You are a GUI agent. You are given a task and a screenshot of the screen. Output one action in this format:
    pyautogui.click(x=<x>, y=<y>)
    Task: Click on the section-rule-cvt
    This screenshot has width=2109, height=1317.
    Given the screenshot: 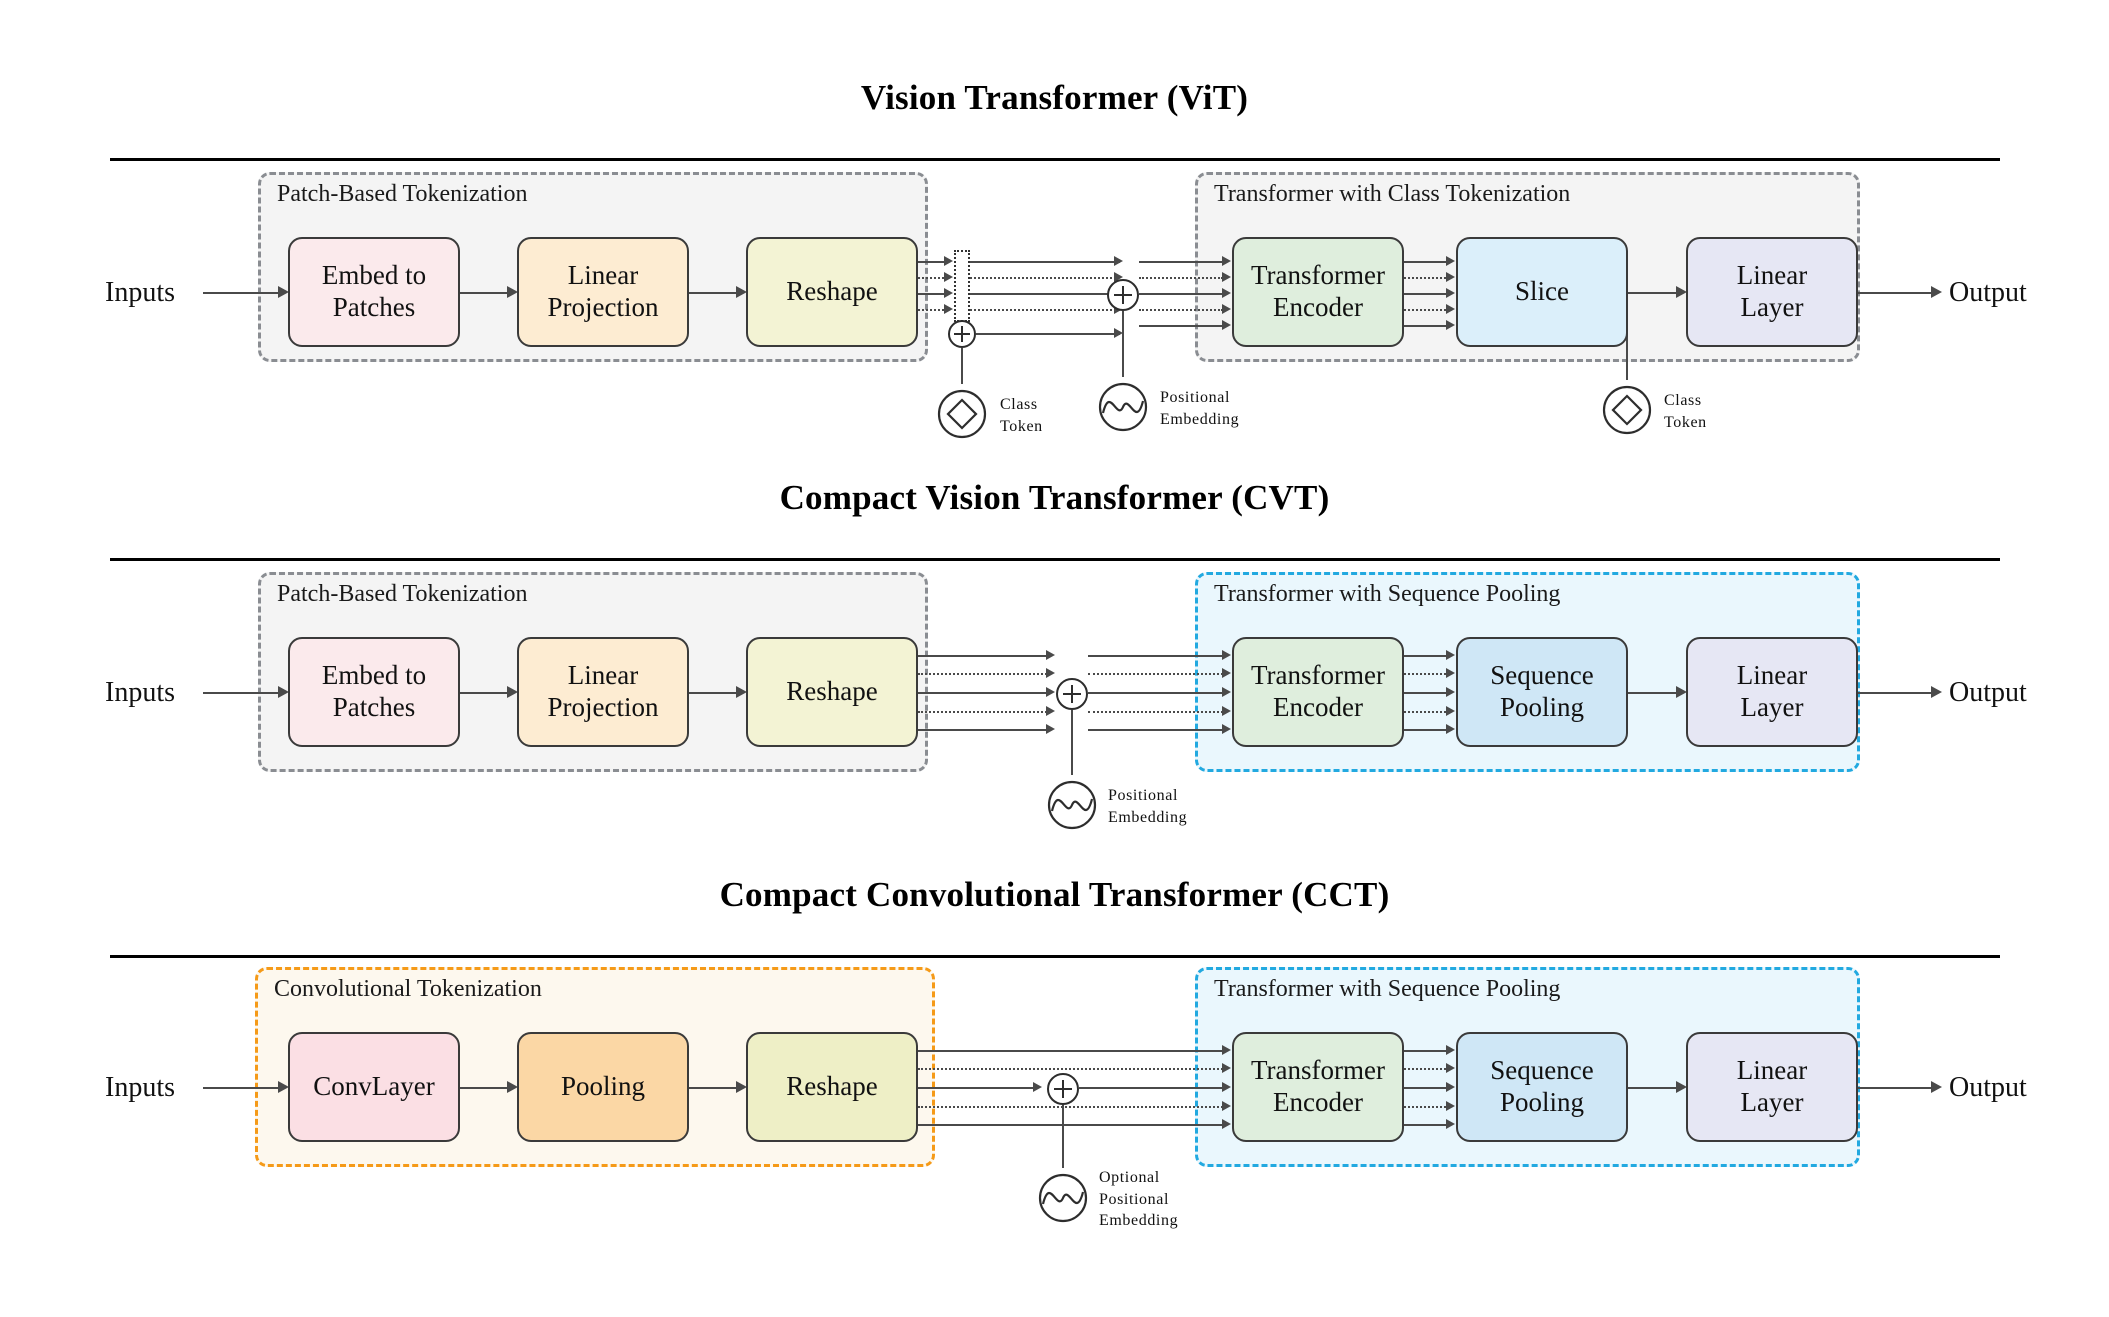 What is the action you would take?
    pyautogui.click(x=1055, y=559)
    